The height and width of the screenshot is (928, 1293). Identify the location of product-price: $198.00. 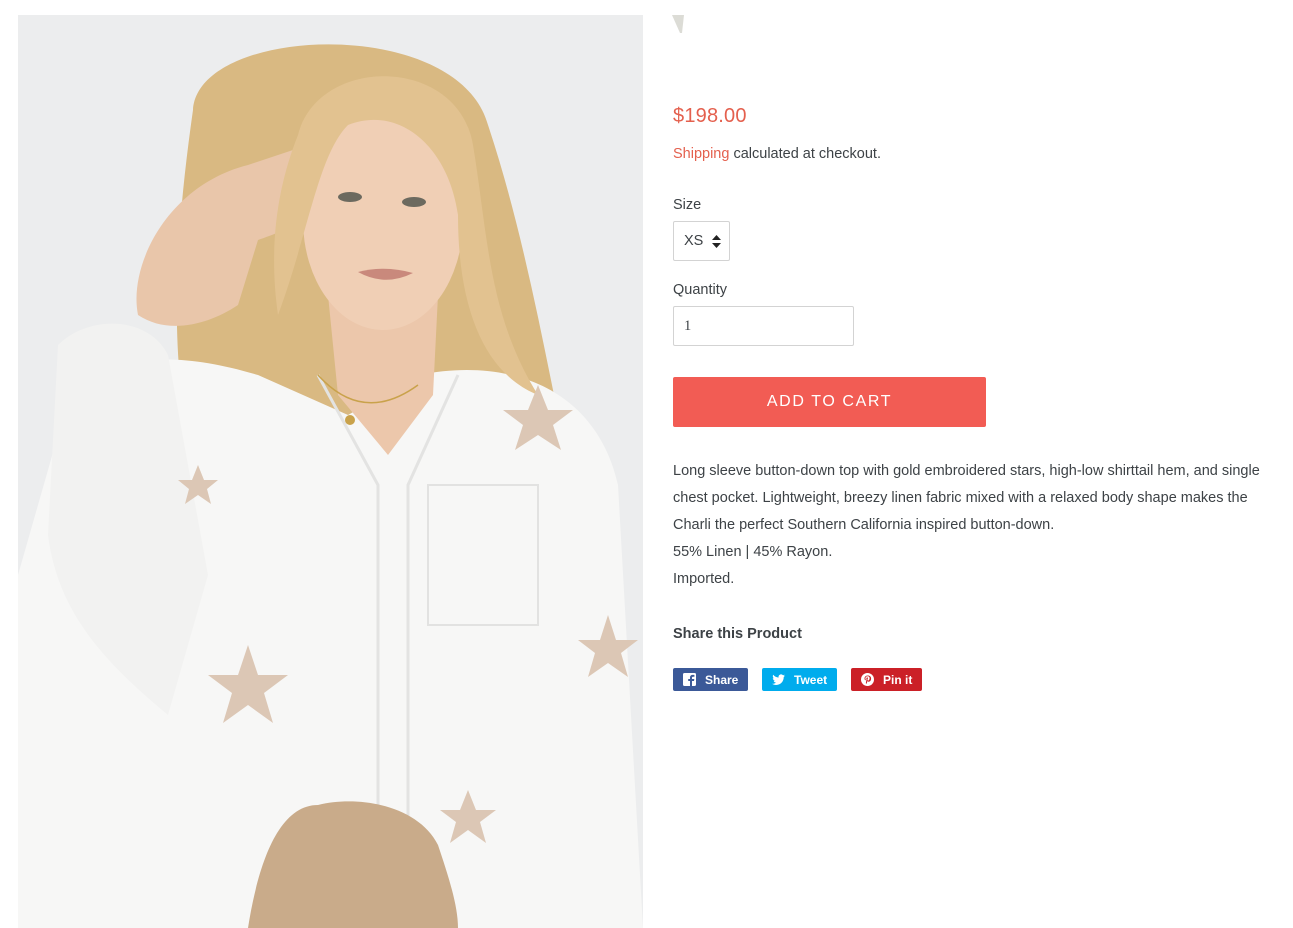
(710, 116).